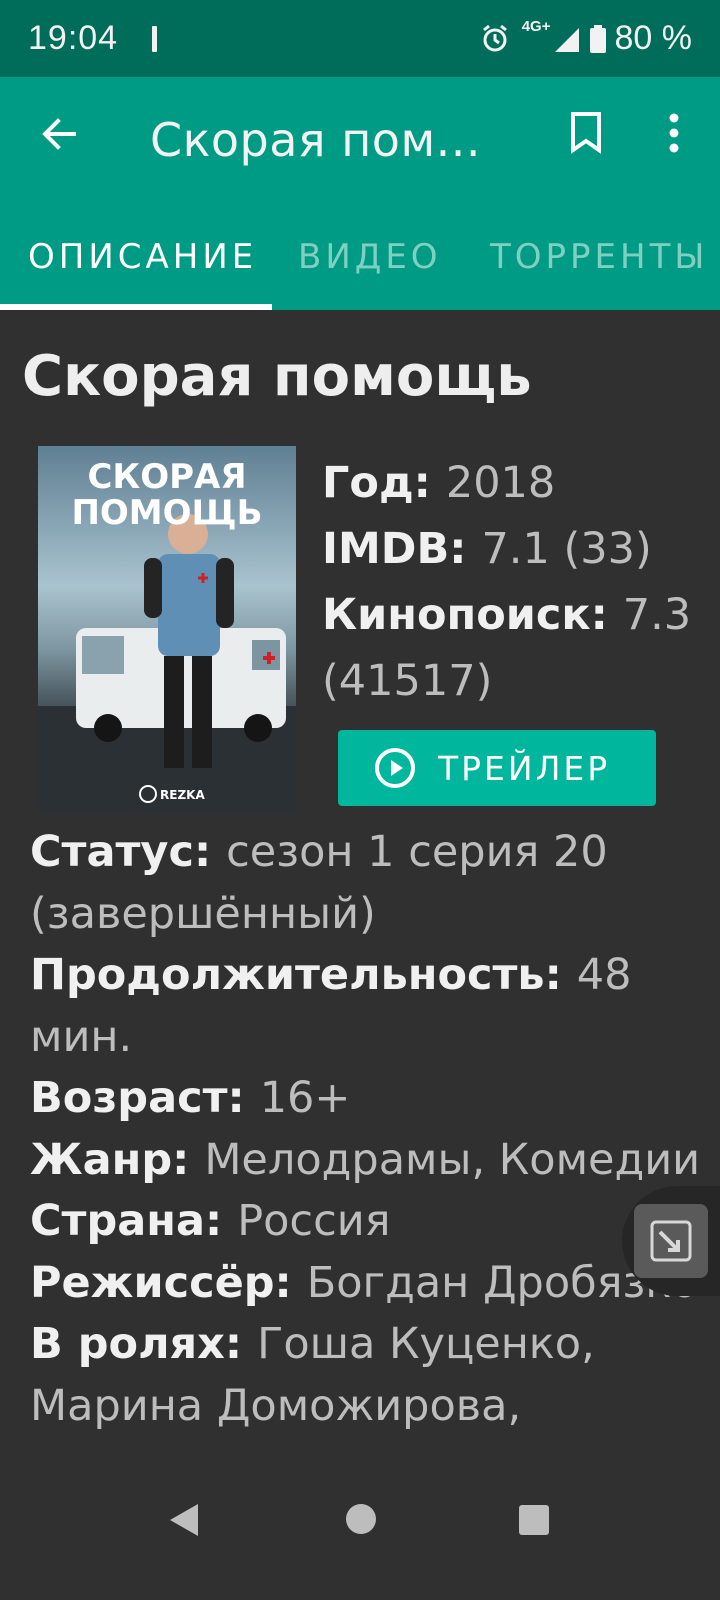 This screenshot has height=1600, width=720. I want to click on bookmark-button, so click(586, 133).